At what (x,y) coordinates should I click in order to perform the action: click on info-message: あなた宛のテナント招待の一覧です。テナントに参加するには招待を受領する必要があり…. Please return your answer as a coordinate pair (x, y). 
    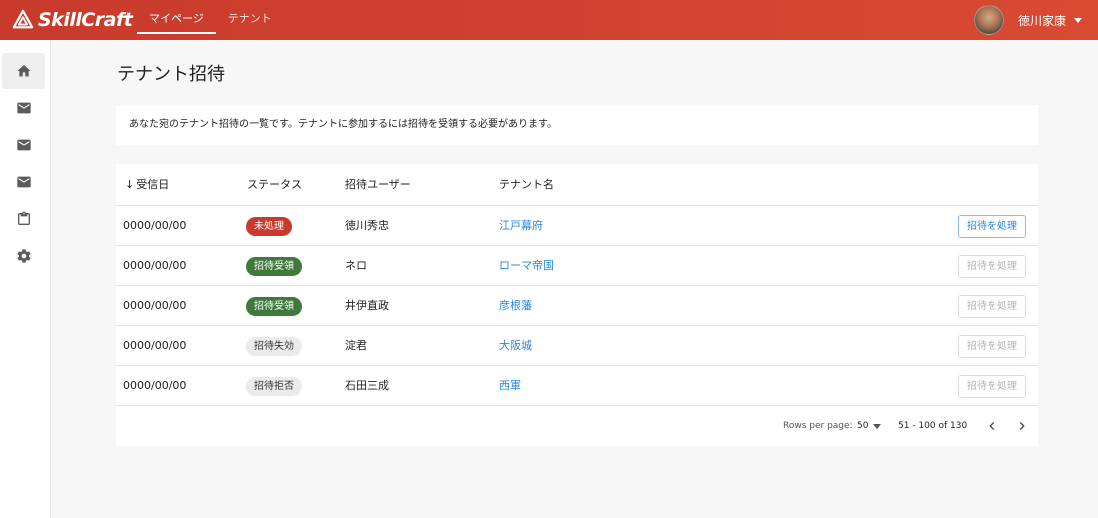
    Looking at the image, I should click on (577, 125).